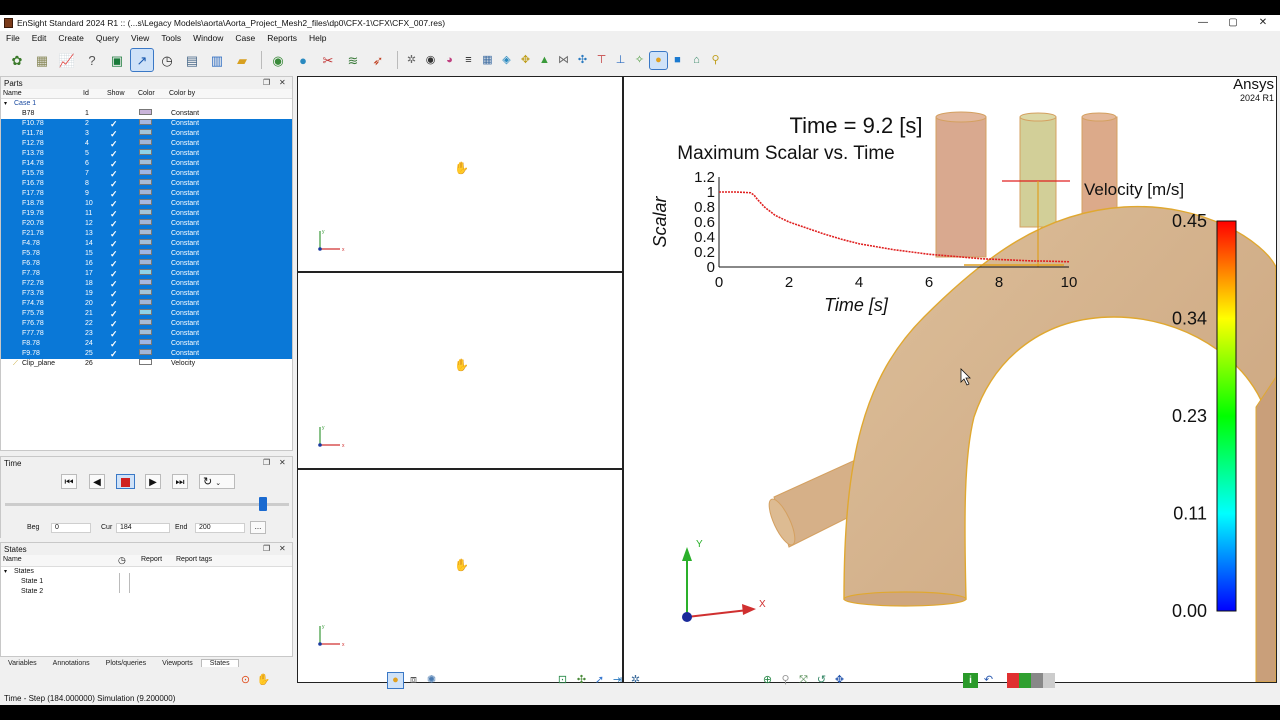  I want to click on part-row: F74.78 20 ✓ Constant, so click(146, 304).